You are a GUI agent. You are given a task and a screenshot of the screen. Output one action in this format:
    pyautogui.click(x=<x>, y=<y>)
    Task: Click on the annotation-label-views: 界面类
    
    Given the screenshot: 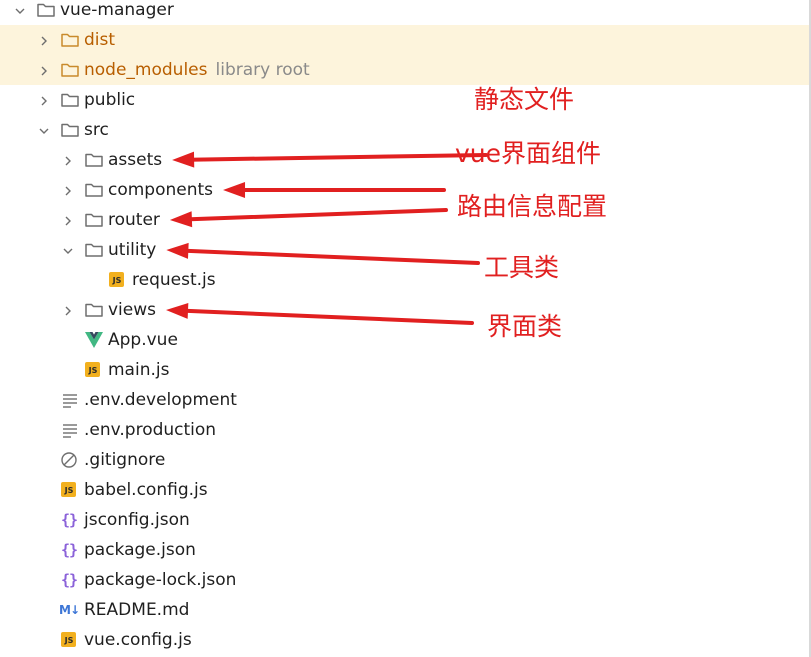 What is the action you would take?
    pyautogui.click(x=525, y=326)
    